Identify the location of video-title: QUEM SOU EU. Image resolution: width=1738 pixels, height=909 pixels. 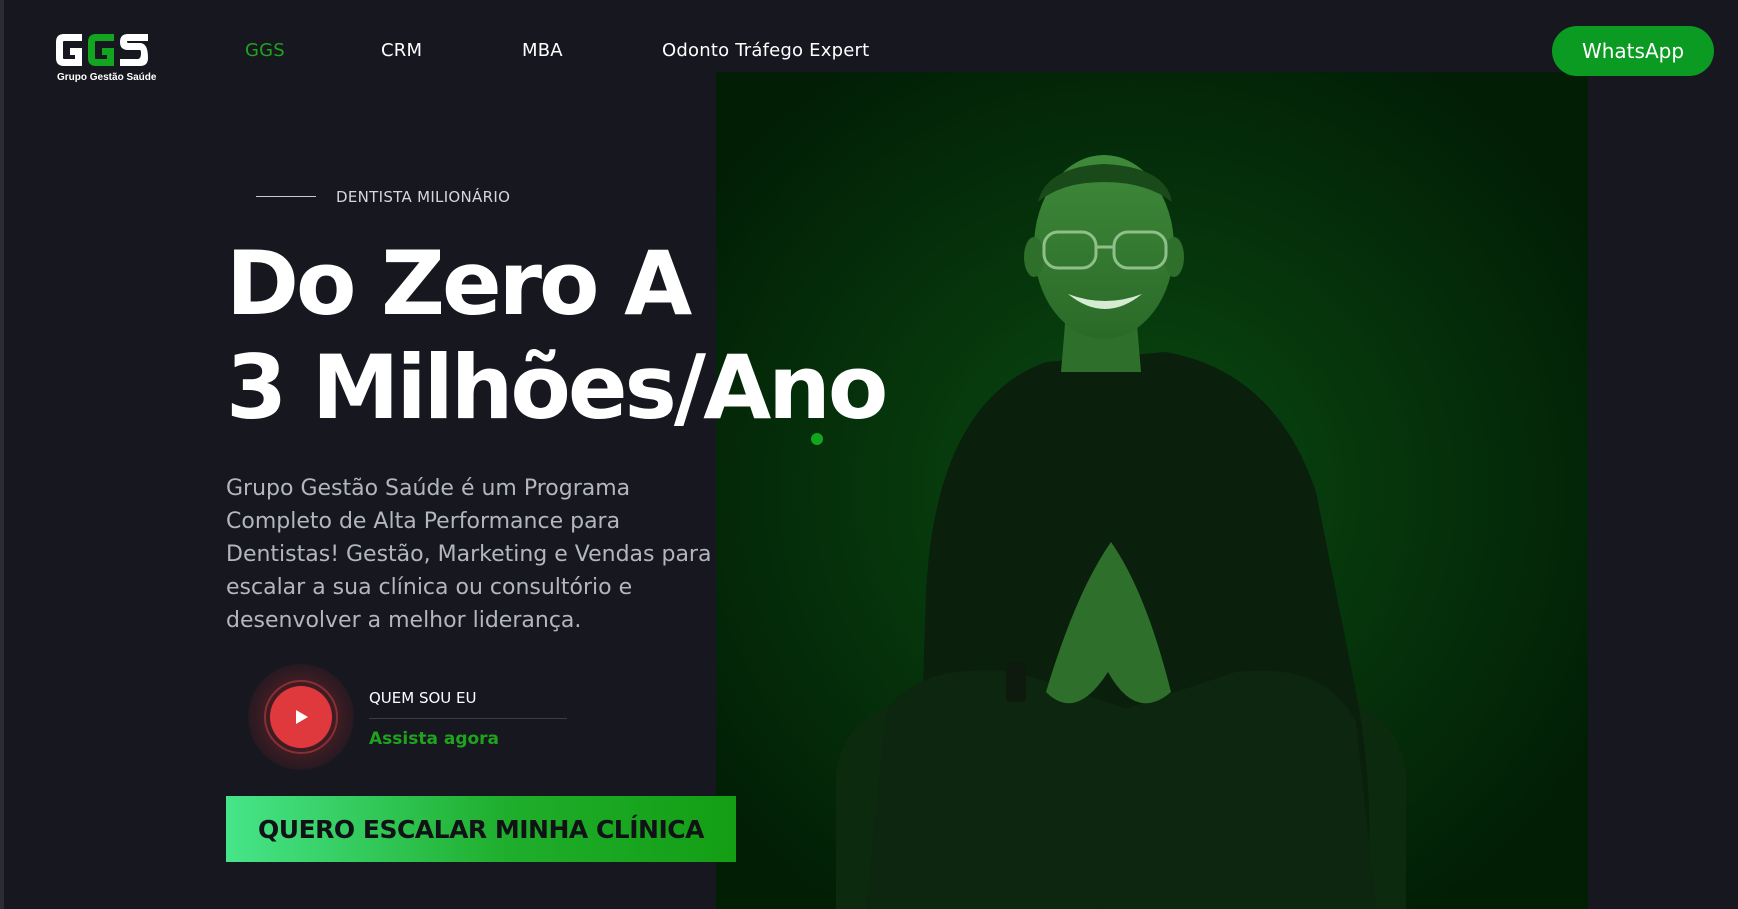
(423, 698).